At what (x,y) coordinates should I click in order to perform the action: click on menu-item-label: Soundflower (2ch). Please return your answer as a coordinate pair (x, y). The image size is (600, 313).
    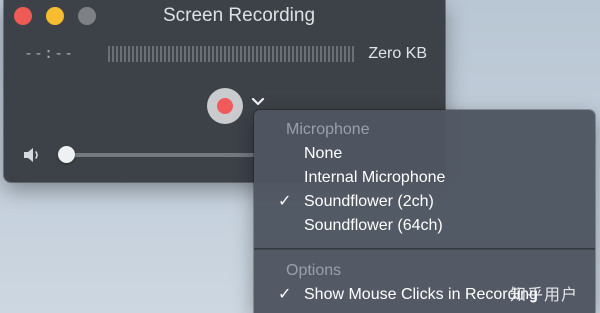
    Looking at the image, I should click on (369, 201).